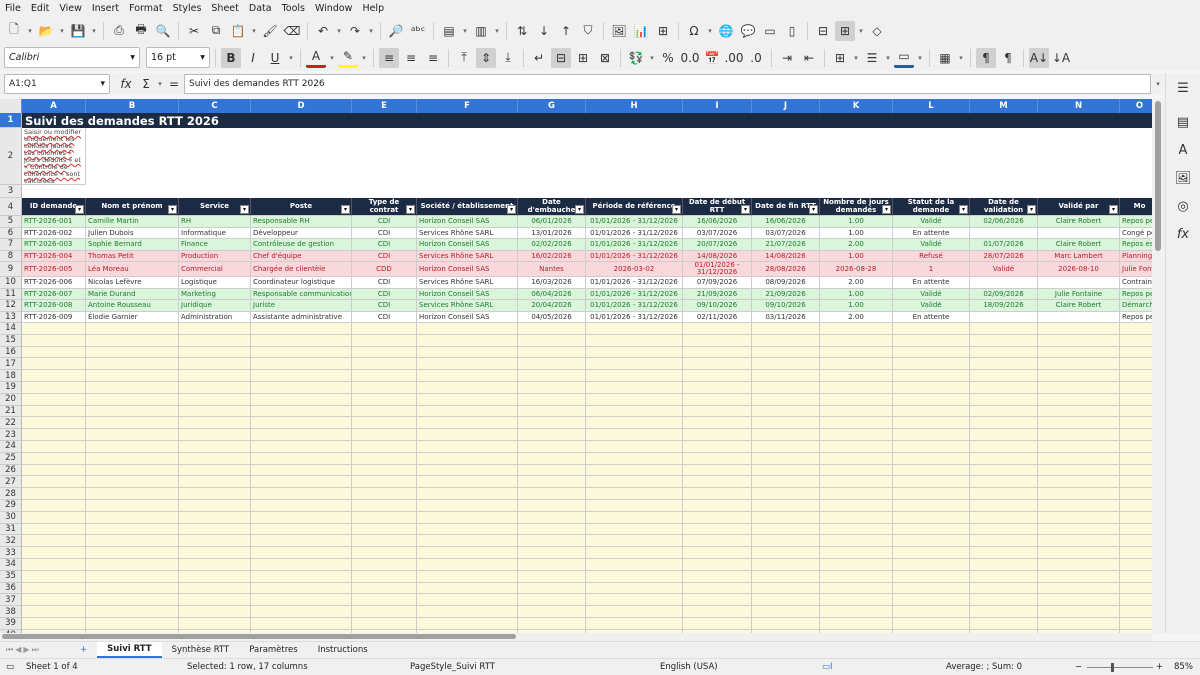 This screenshot has height=675, width=1200. What do you see at coordinates (83, 650) in the screenshot?
I see `add-sheet-icon: +` at bounding box center [83, 650].